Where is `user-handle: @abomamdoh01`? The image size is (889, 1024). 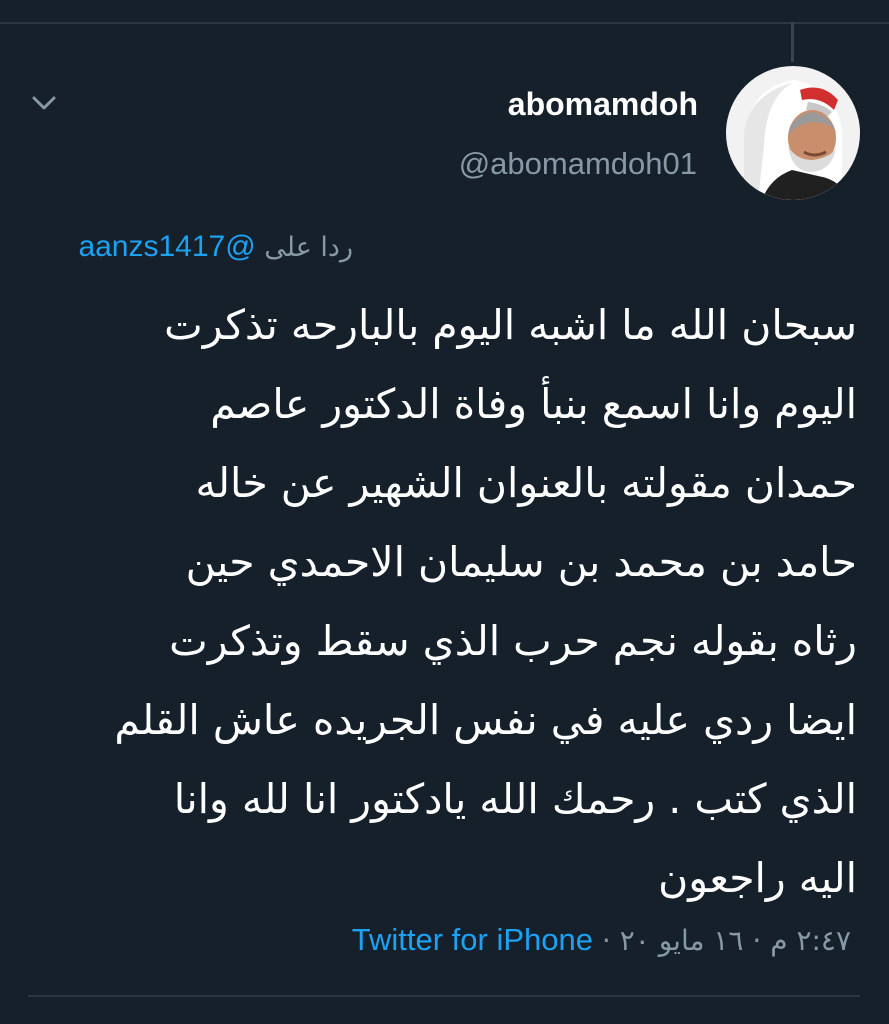 user-handle: @abomamdoh01 is located at coordinates (578, 164).